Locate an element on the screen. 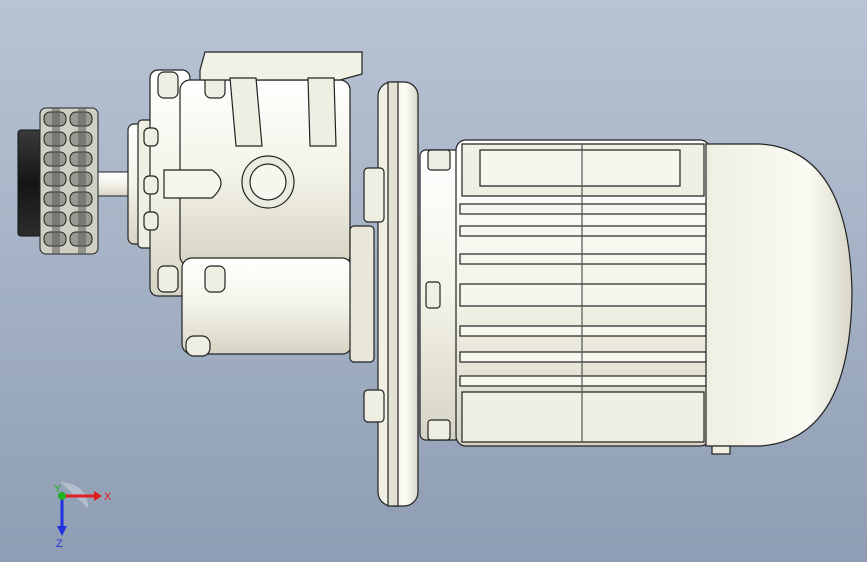 The height and width of the screenshot is (562, 867). sprocket-wheel is located at coordinates (58, 181).